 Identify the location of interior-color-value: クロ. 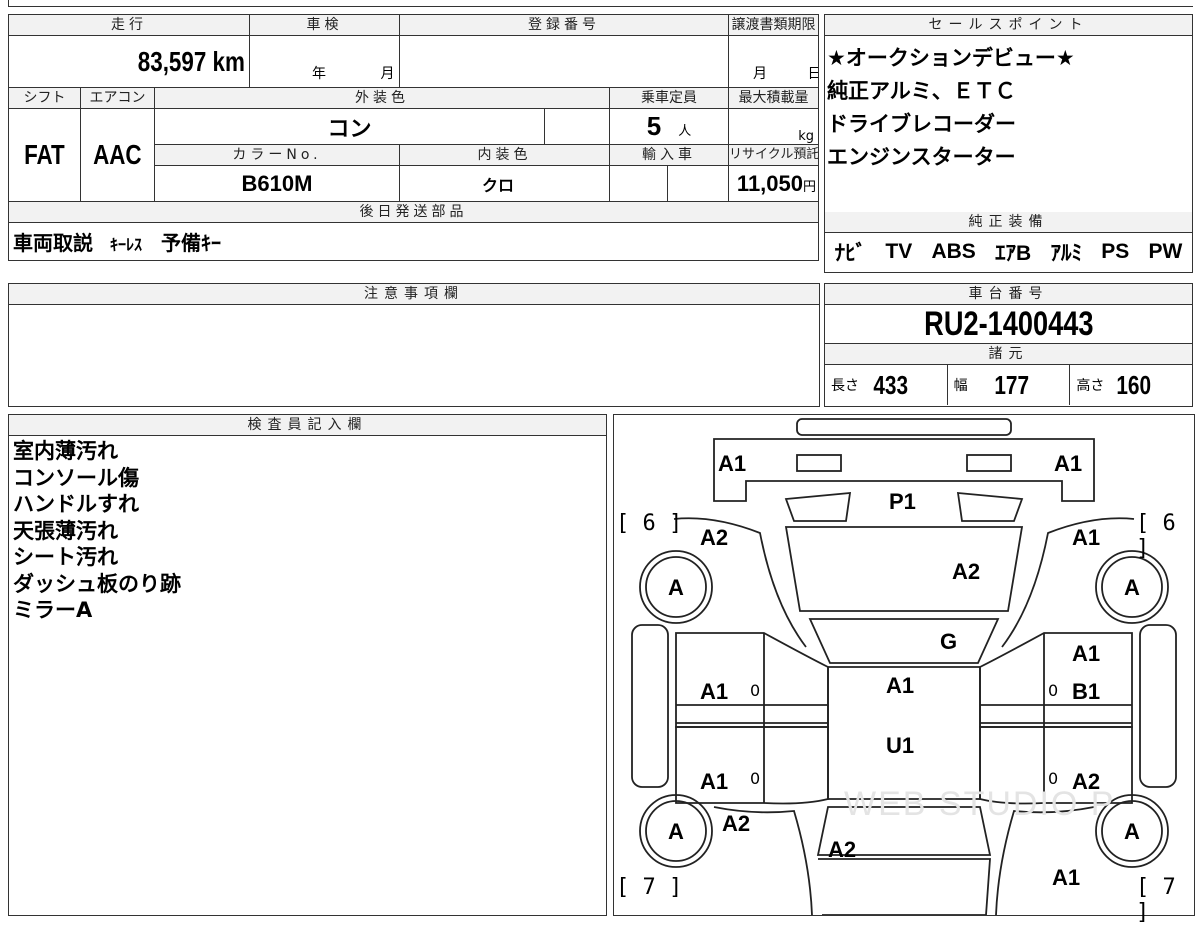
(498, 185).